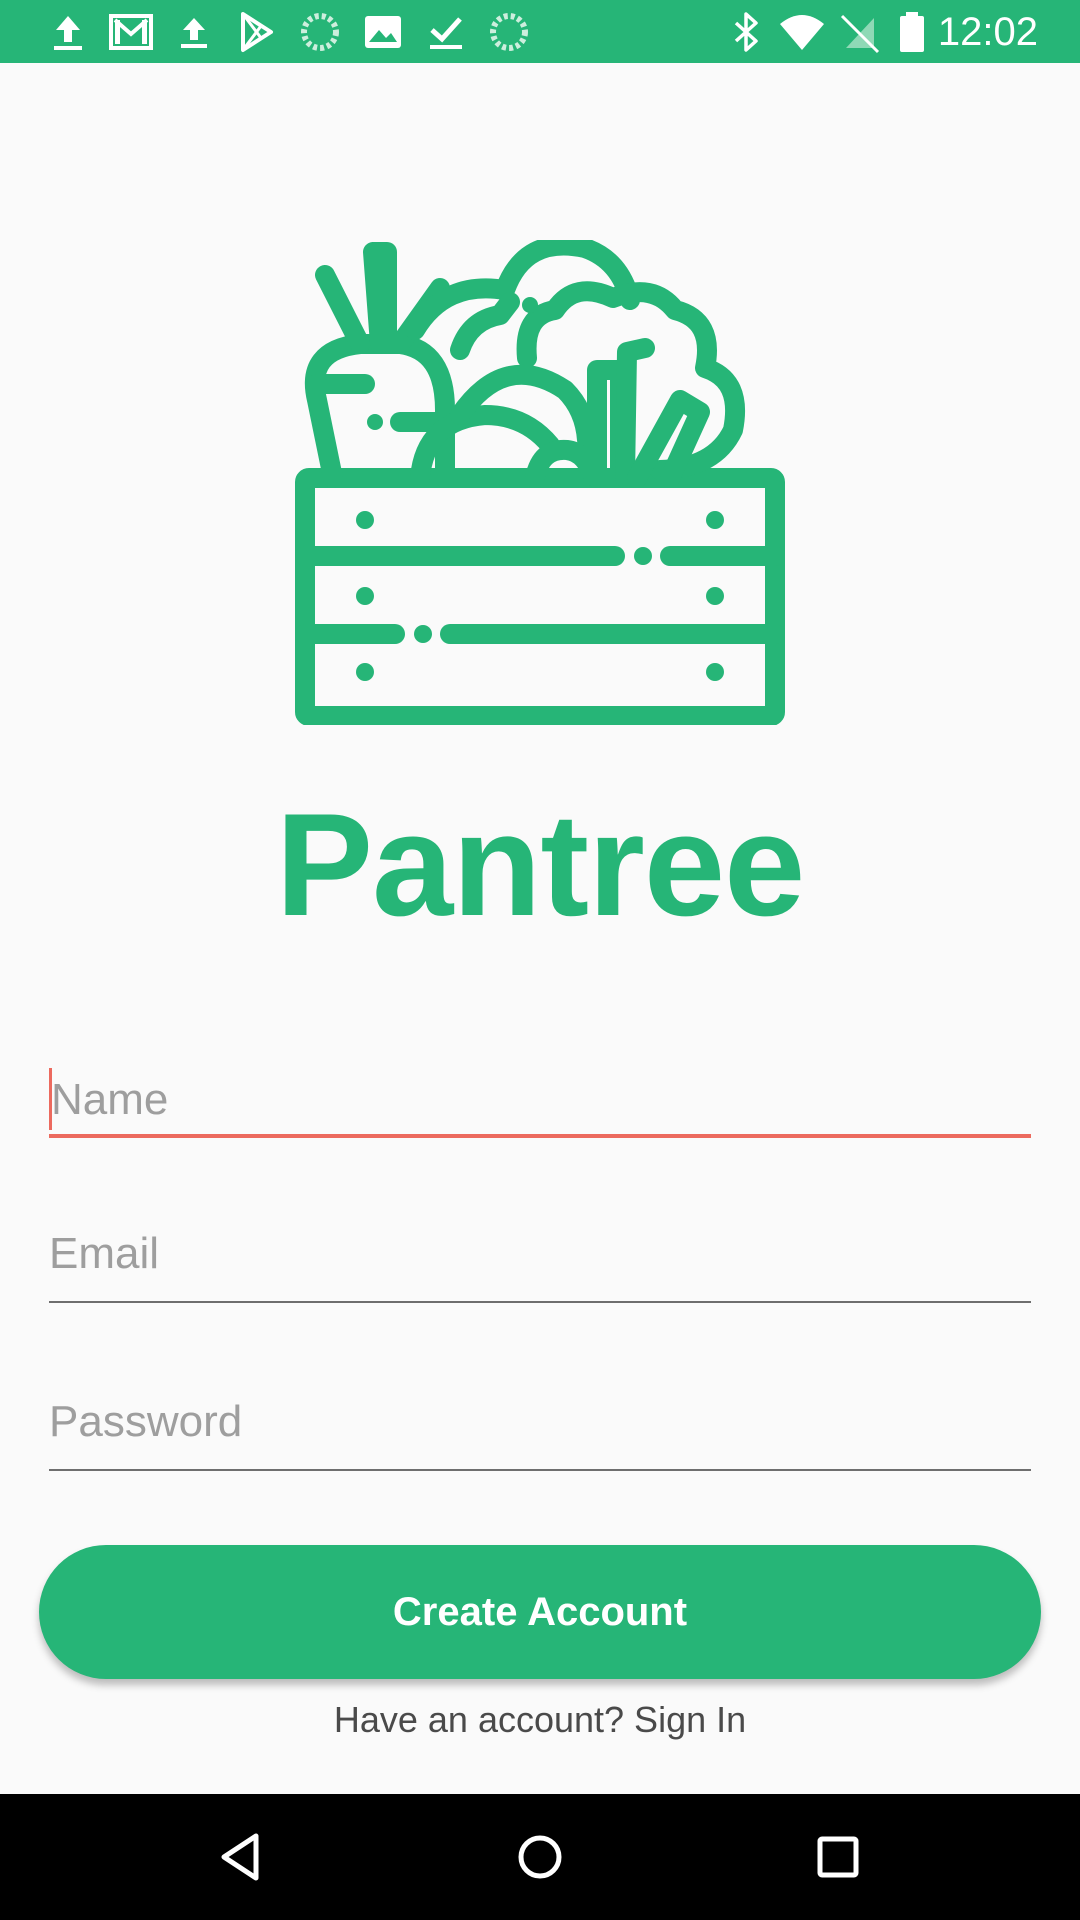 This screenshot has height=1920, width=1080. I want to click on no-sim-icon, so click(860, 32).